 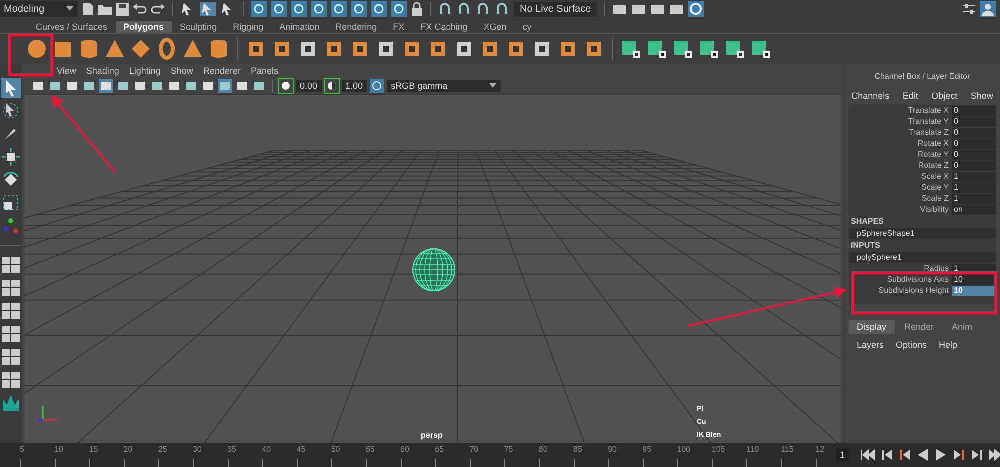 I want to click on axis-icon, so click(x=11, y=226).